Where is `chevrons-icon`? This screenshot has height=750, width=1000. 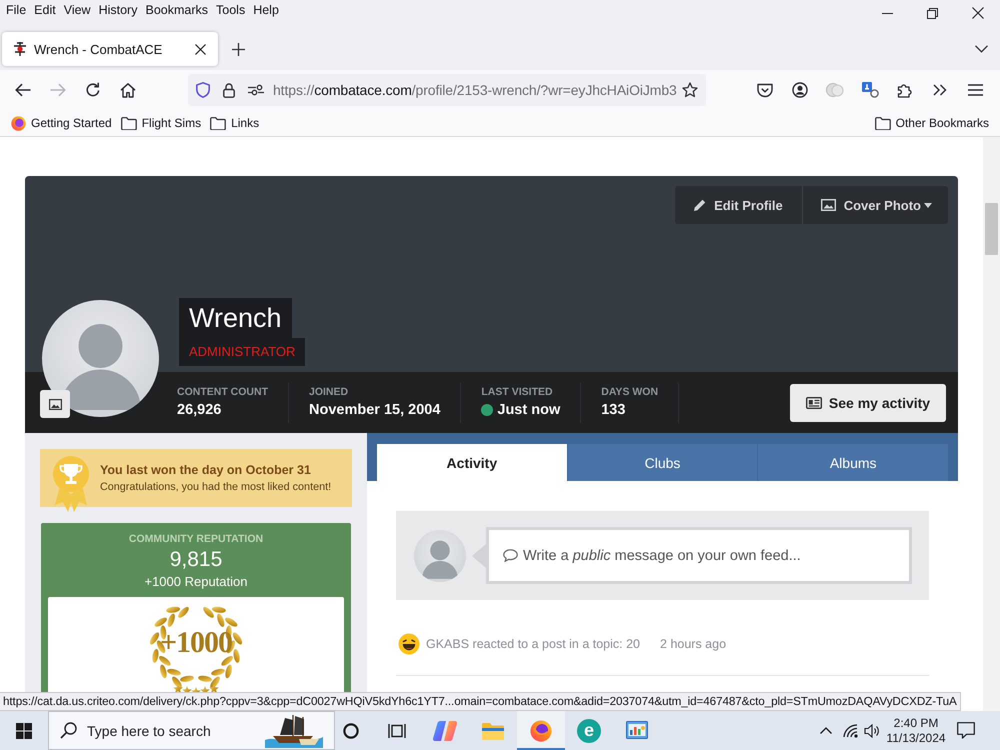
chevrons-icon is located at coordinates (940, 90).